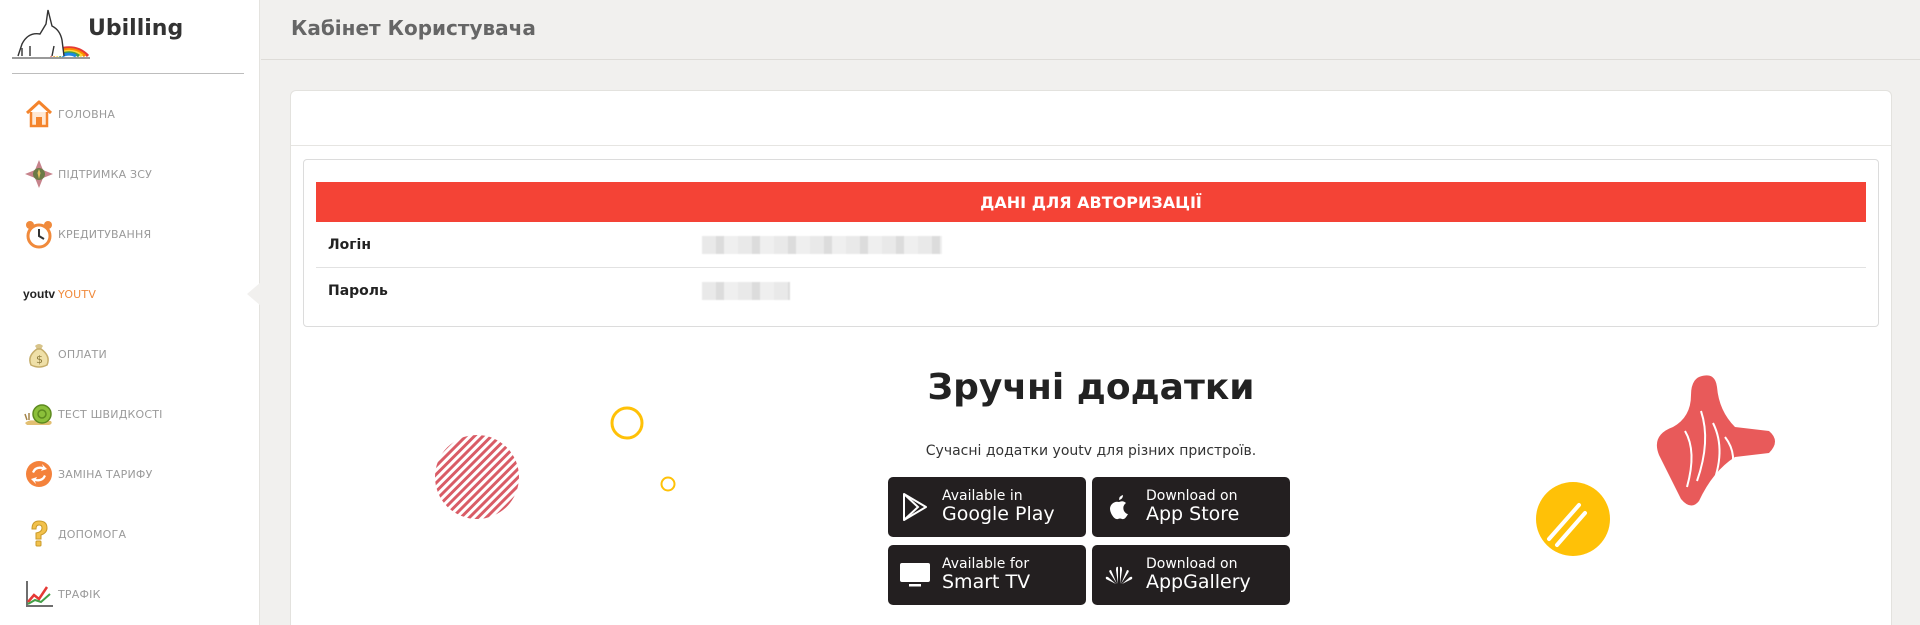  Describe the element at coordinates (358, 291) in the screenshot. I see `password-label: Пароль` at that location.